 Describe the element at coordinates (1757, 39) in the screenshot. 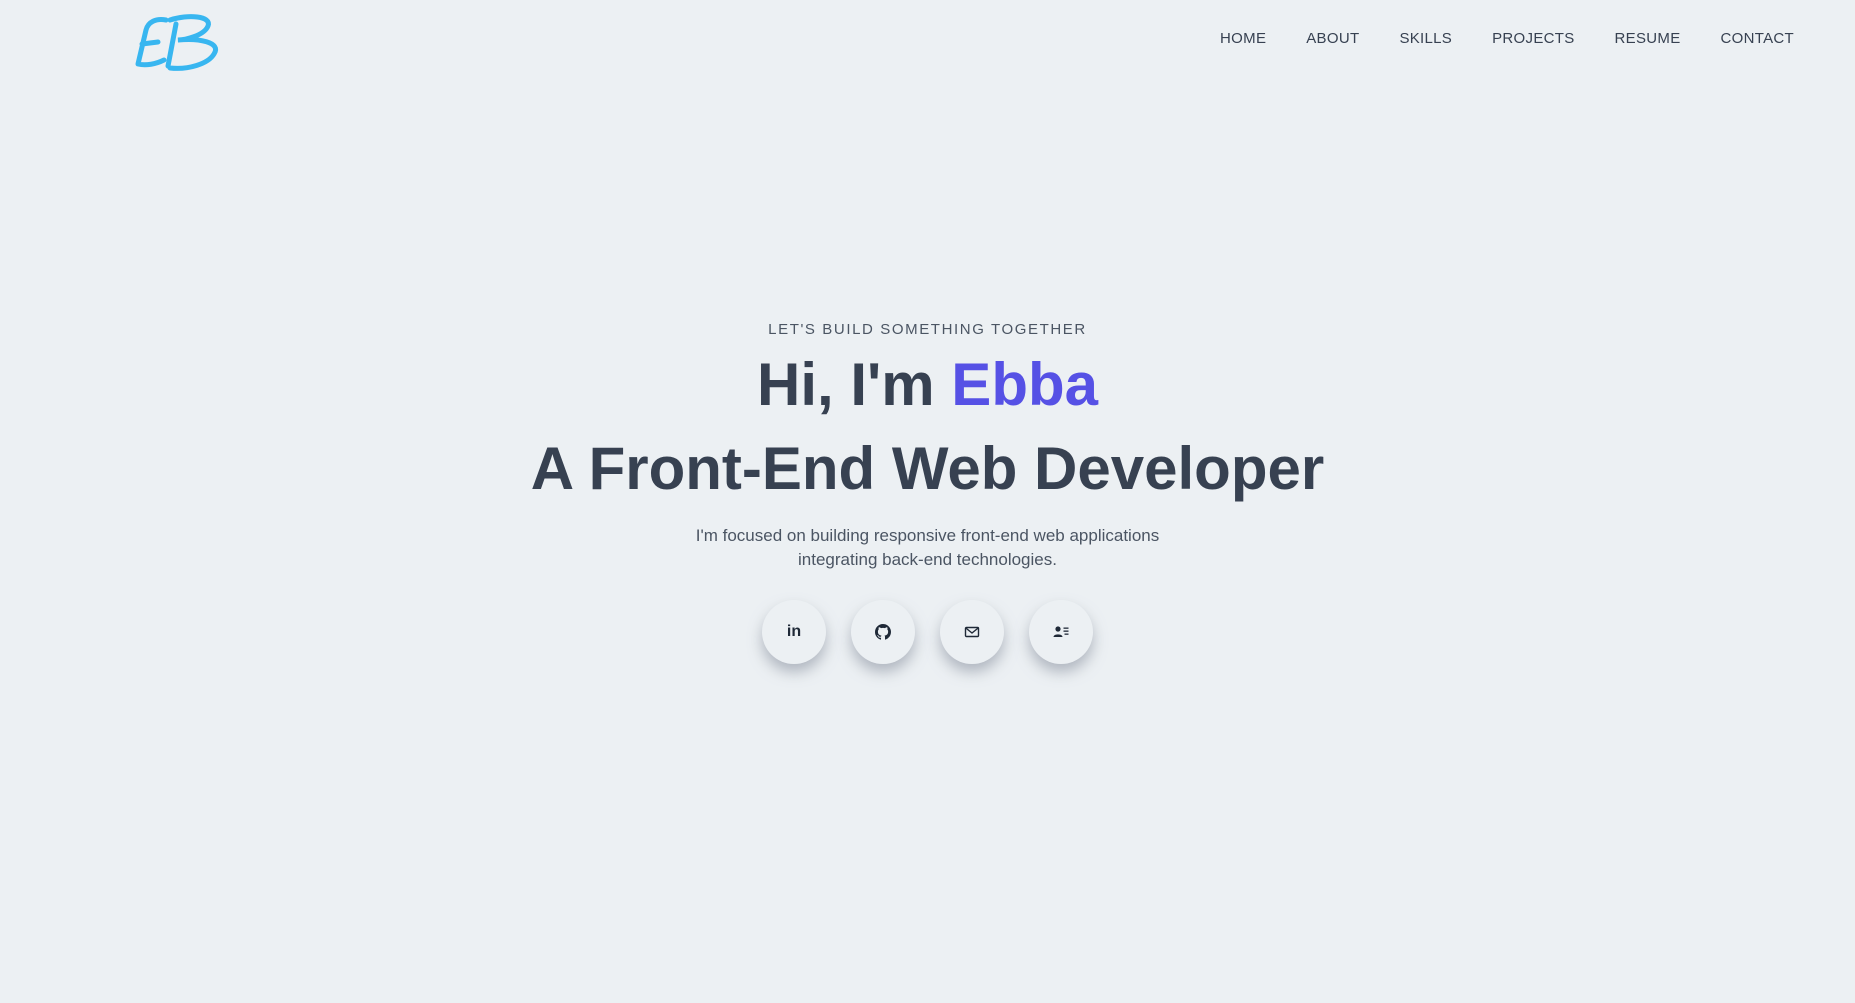

I see `nav-contact: CONTACT` at that location.